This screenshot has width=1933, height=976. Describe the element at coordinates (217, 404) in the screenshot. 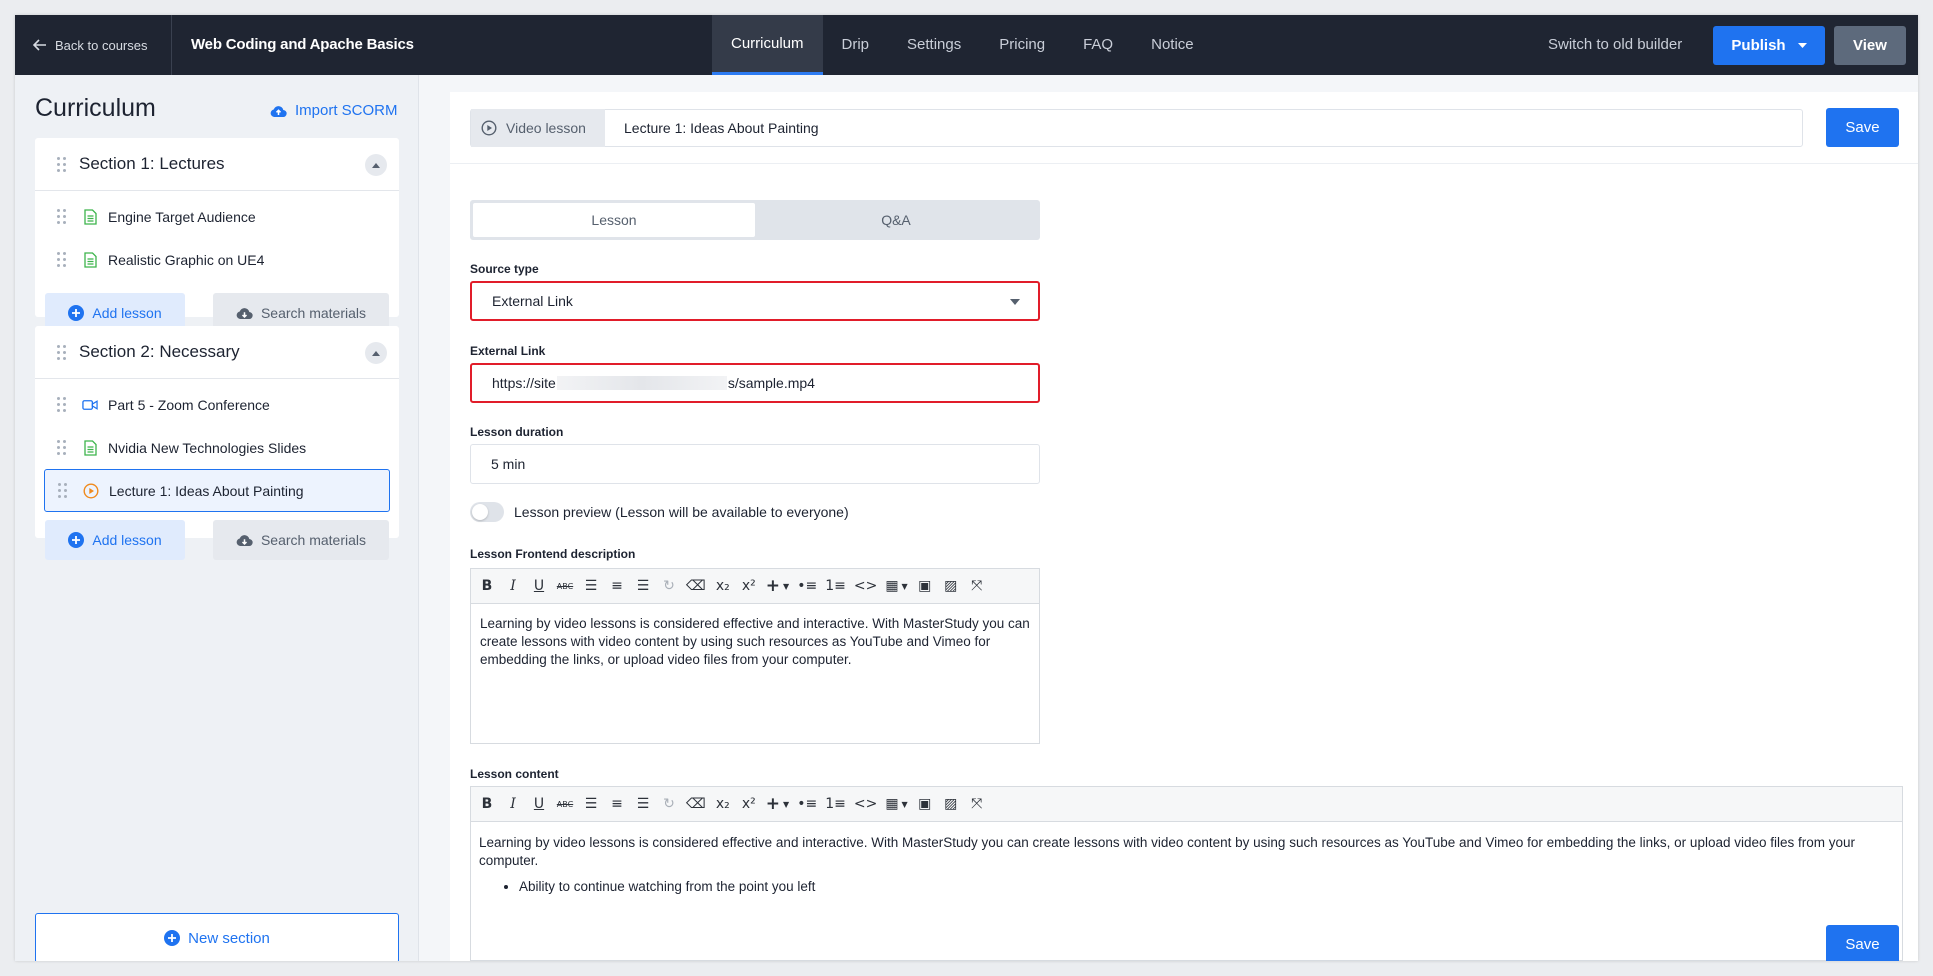

I see `lesson-item: Part 5 - Zoom Conference` at that location.